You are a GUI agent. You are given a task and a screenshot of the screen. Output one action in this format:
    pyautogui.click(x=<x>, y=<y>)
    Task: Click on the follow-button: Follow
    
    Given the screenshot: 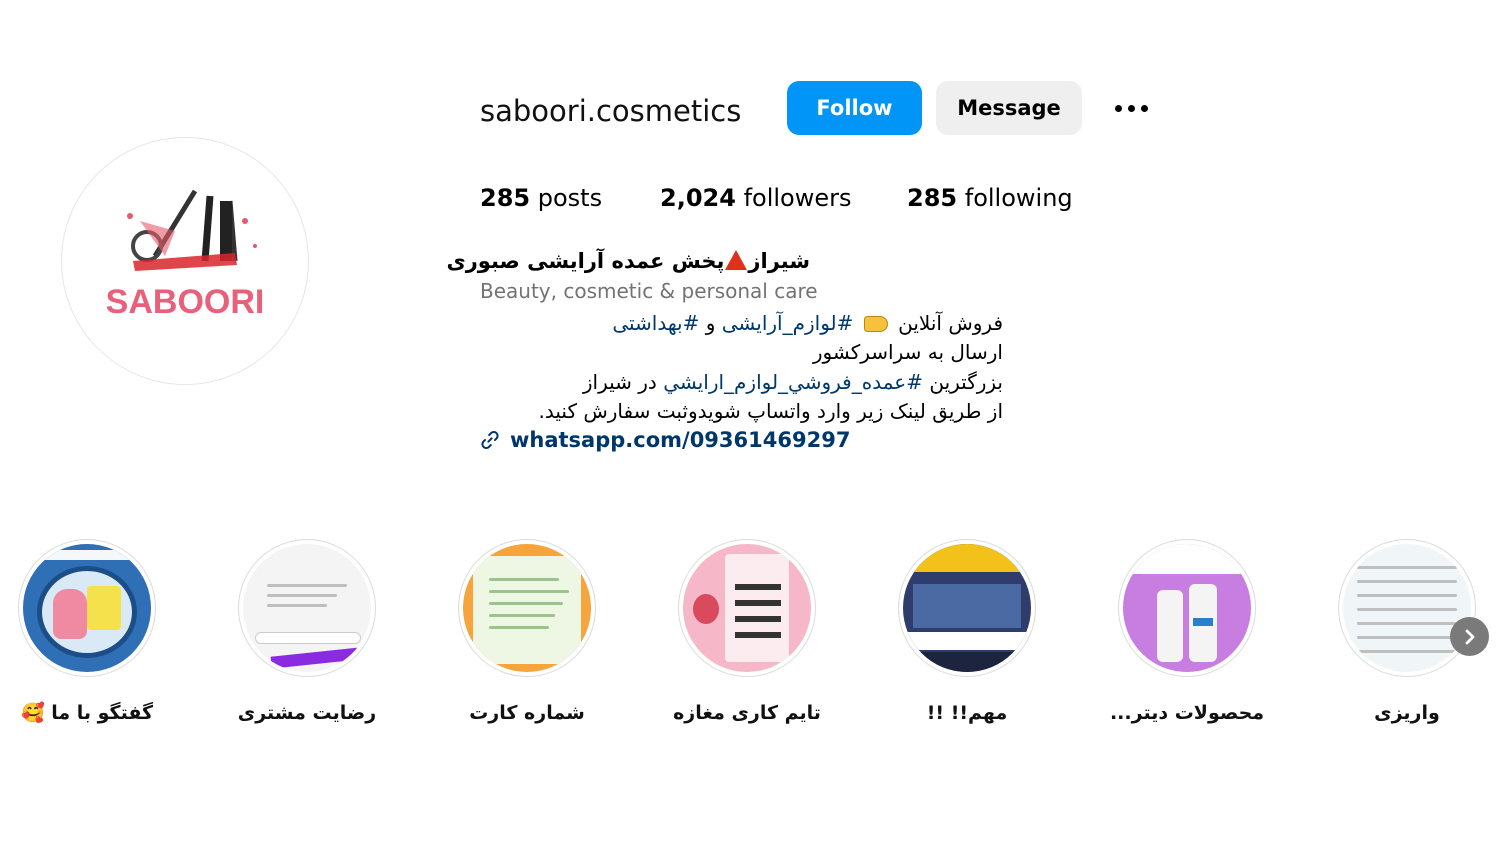 What is the action you would take?
    pyautogui.click(x=854, y=108)
    